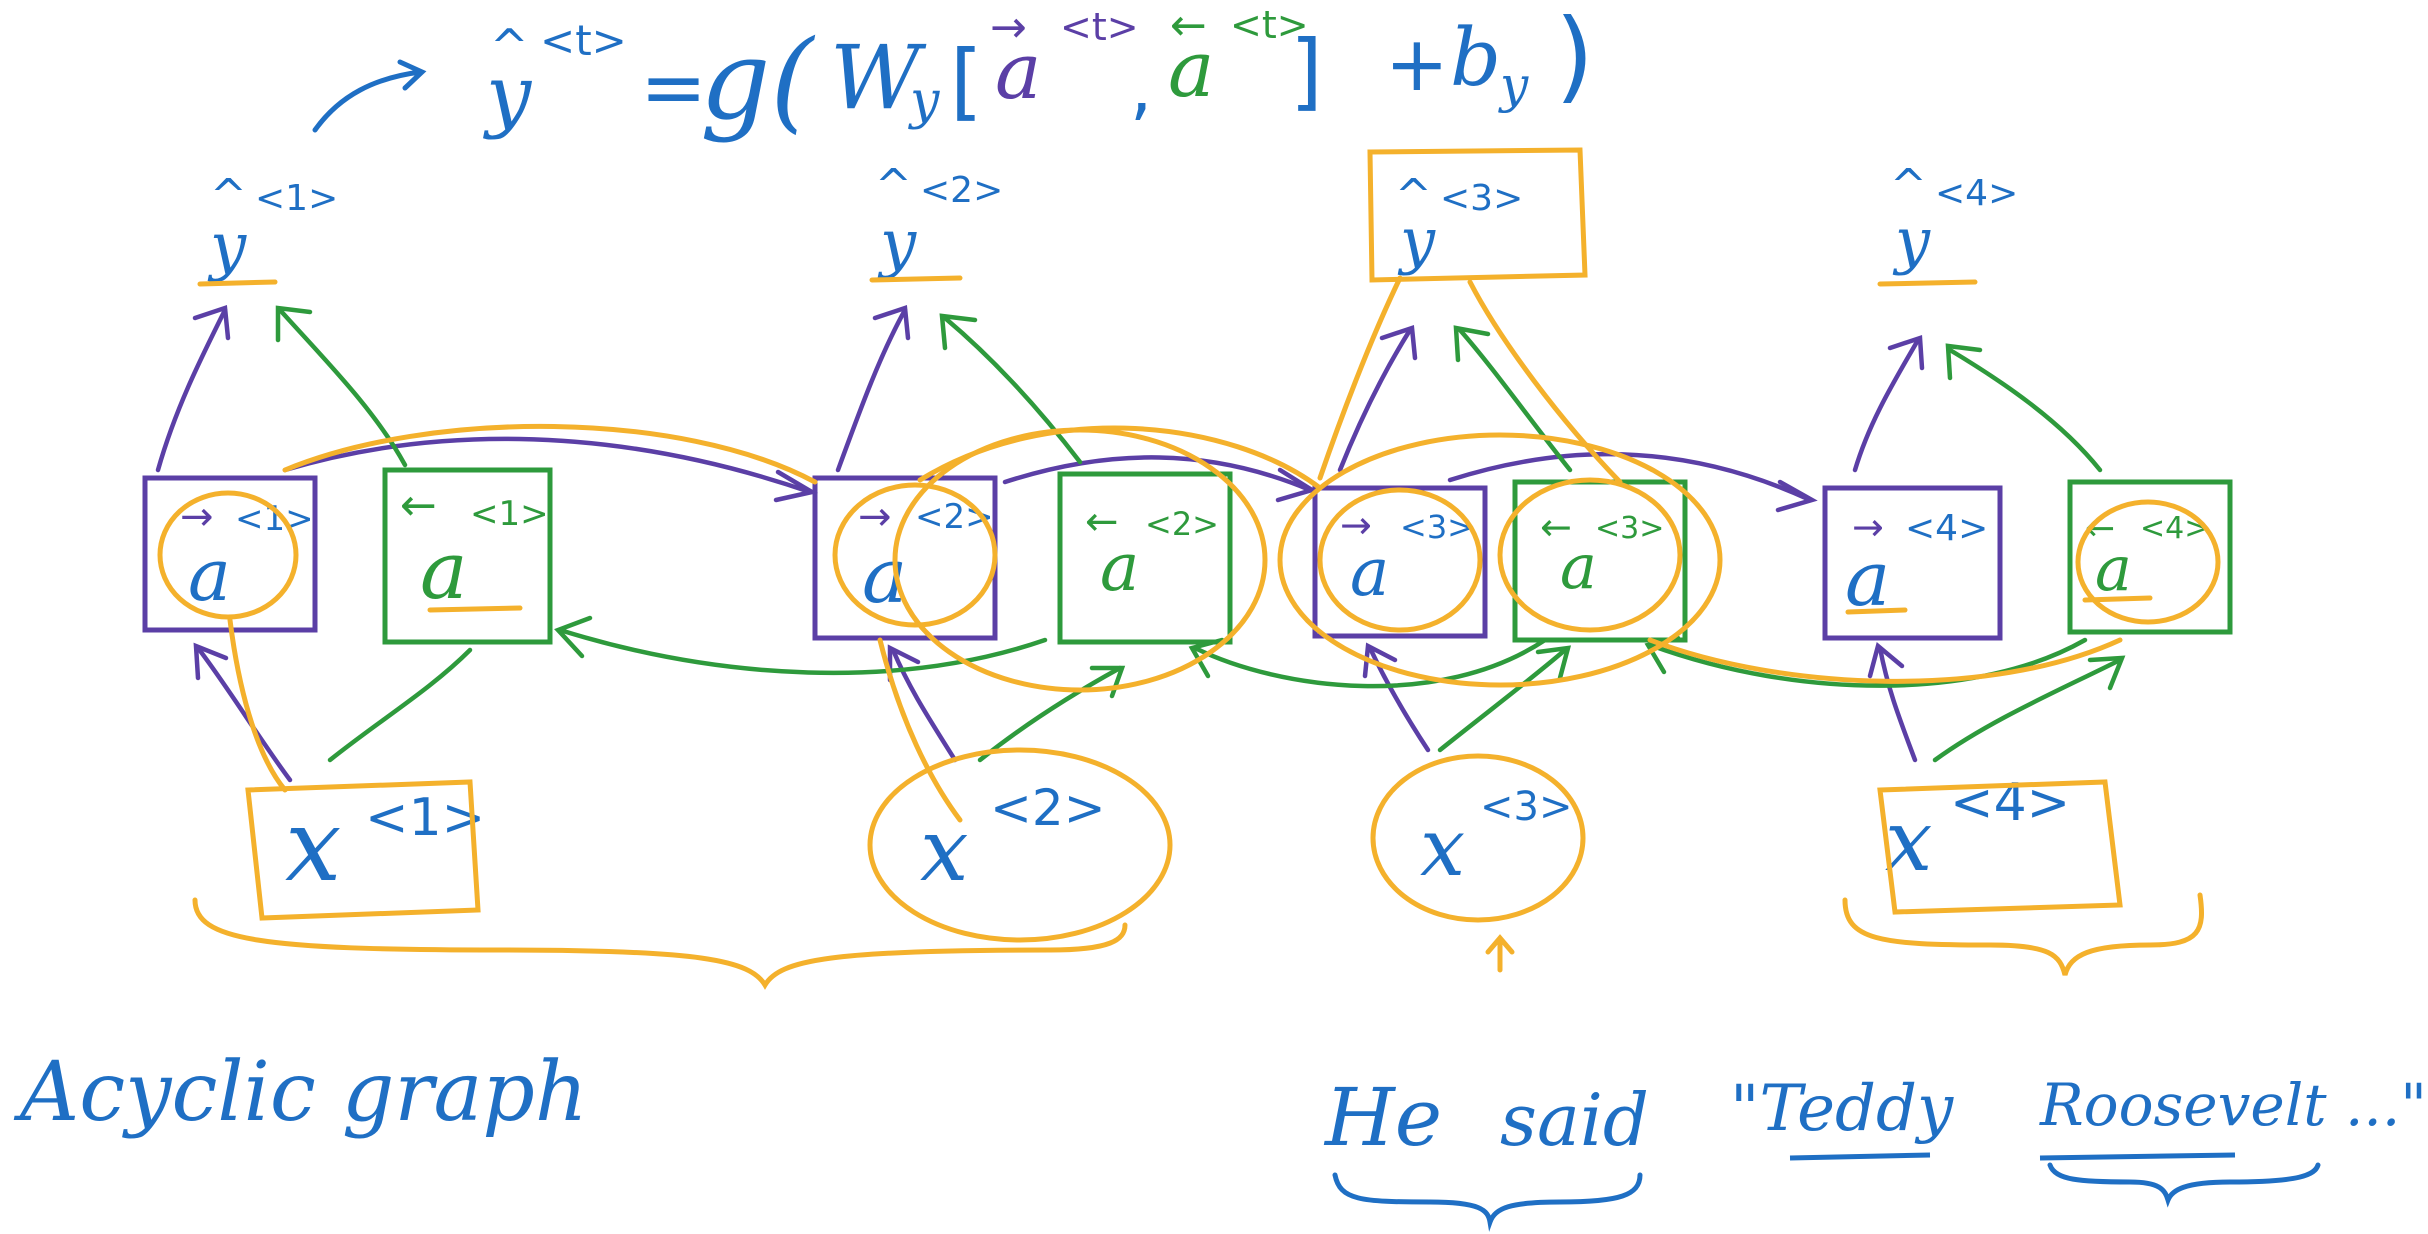 The height and width of the screenshot is (1234, 2428). Describe the element at coordinates (1876, 611) in the screenshot. I see `fwd4-underline` at that location.